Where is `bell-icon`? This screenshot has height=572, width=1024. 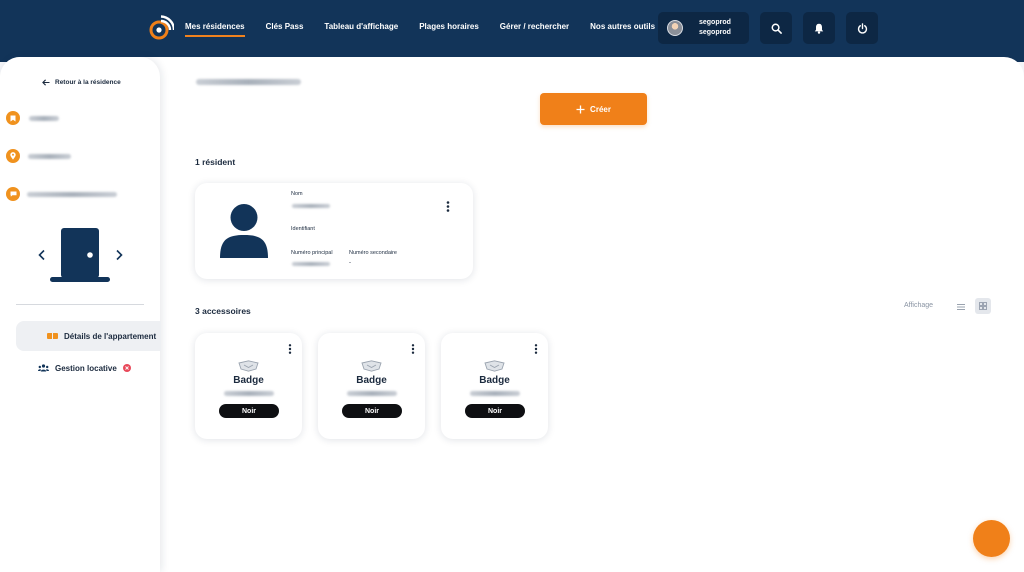
bell-icon is located at coordinates (819, 28).